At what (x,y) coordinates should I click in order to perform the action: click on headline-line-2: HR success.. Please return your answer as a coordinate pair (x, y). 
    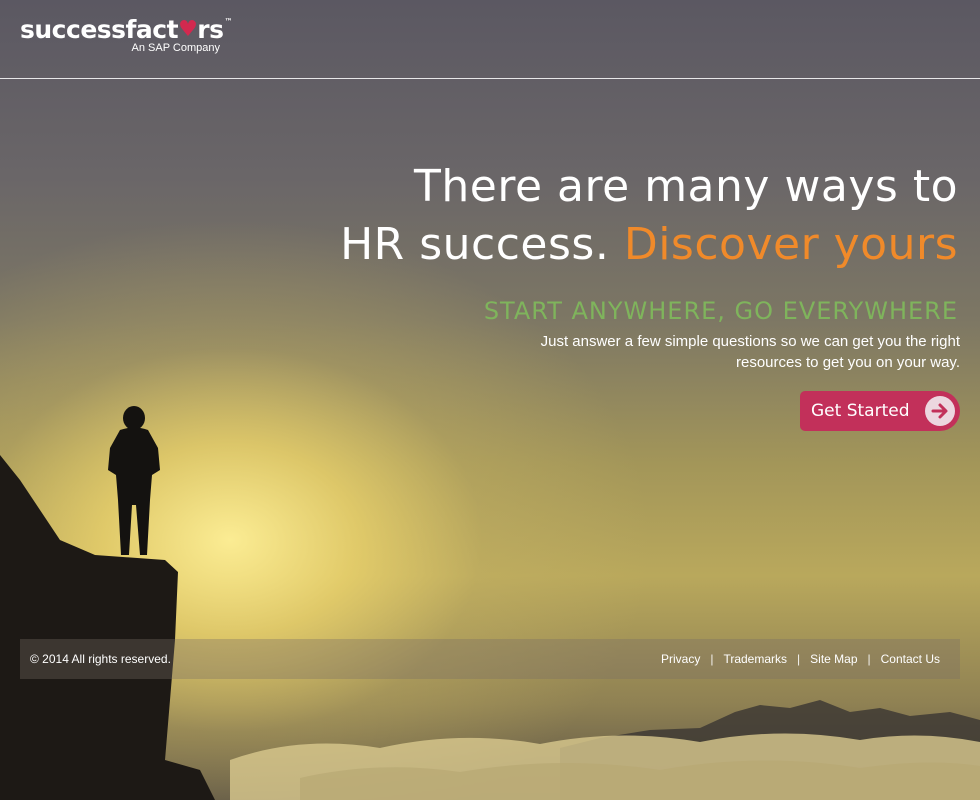
    Looking at the image, I should click on (475, 244).